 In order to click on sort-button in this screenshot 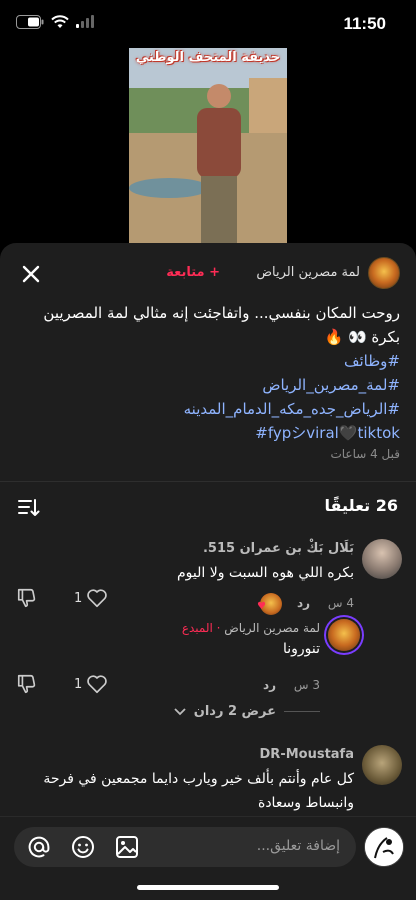, I will do `click(29, 510)`.